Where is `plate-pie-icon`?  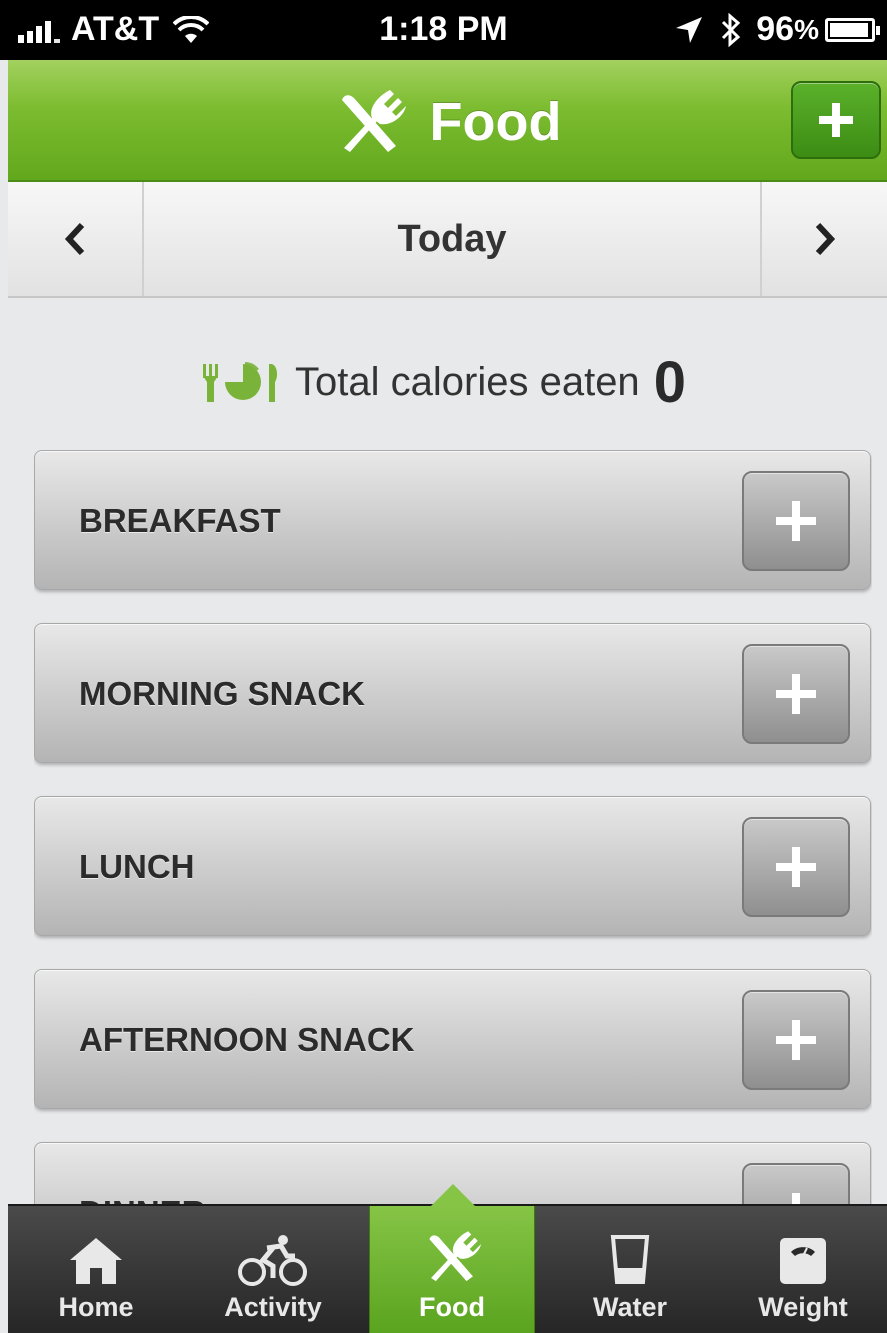 plate-pie-icon is located at coordinates (240, 382).